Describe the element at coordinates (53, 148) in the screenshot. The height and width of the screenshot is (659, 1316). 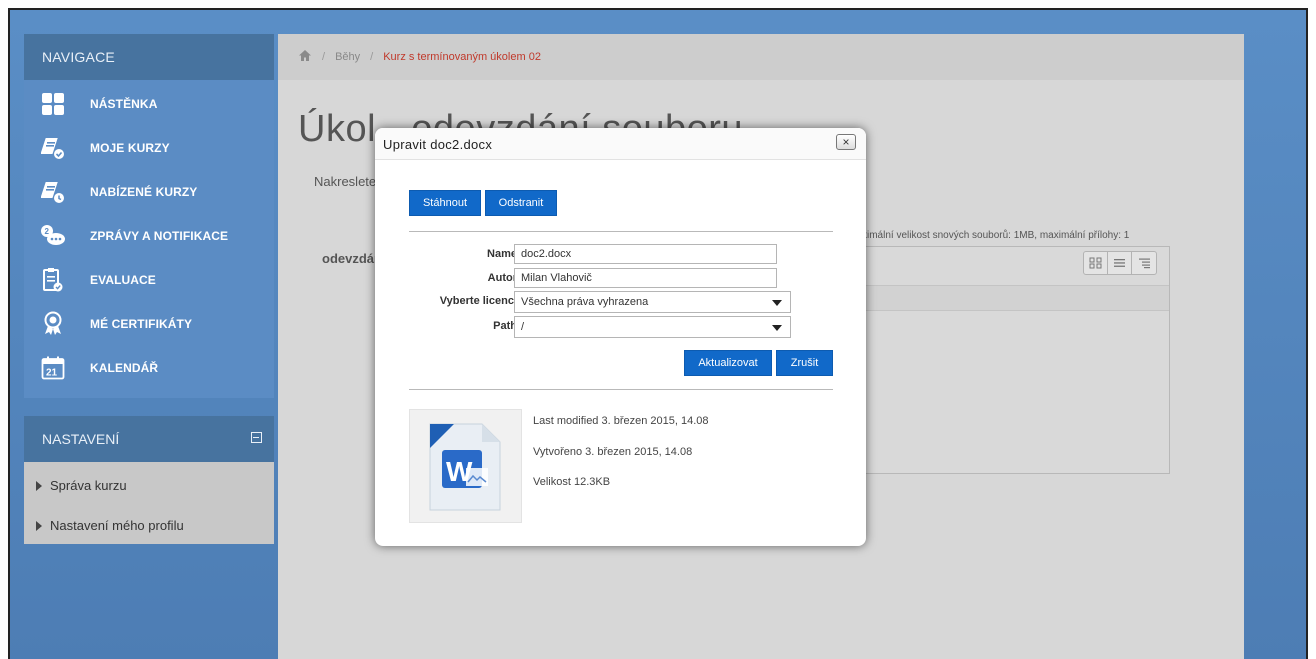
I see `my-courses-icon` at that location.